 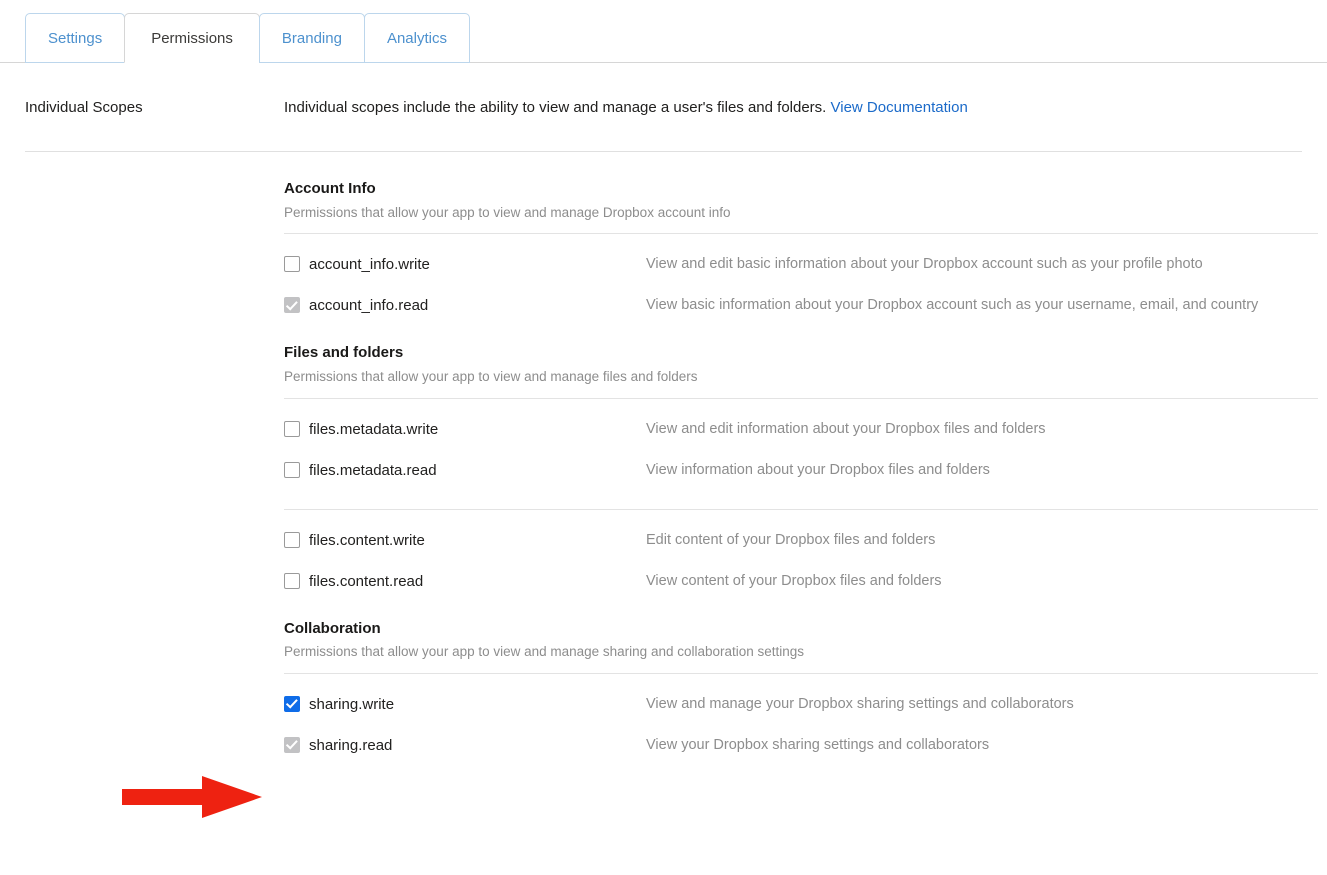 I want to click on tab-analytics: Analytics, so click(x=416, y=38).